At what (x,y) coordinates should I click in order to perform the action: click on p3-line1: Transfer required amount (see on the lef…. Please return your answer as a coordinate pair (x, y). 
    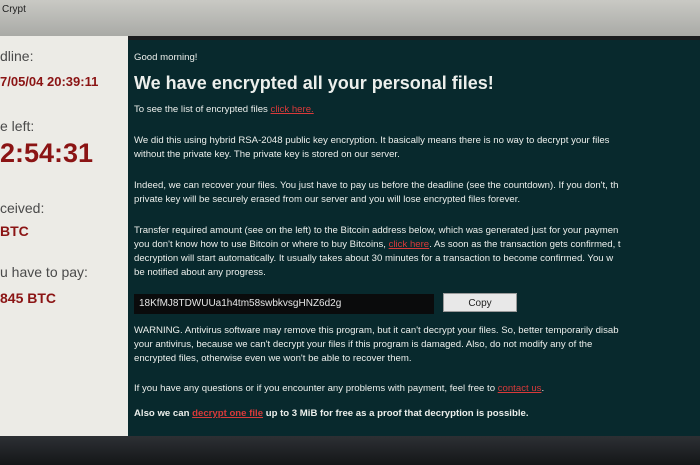
    Looking at the image, I should click on (376, 230).